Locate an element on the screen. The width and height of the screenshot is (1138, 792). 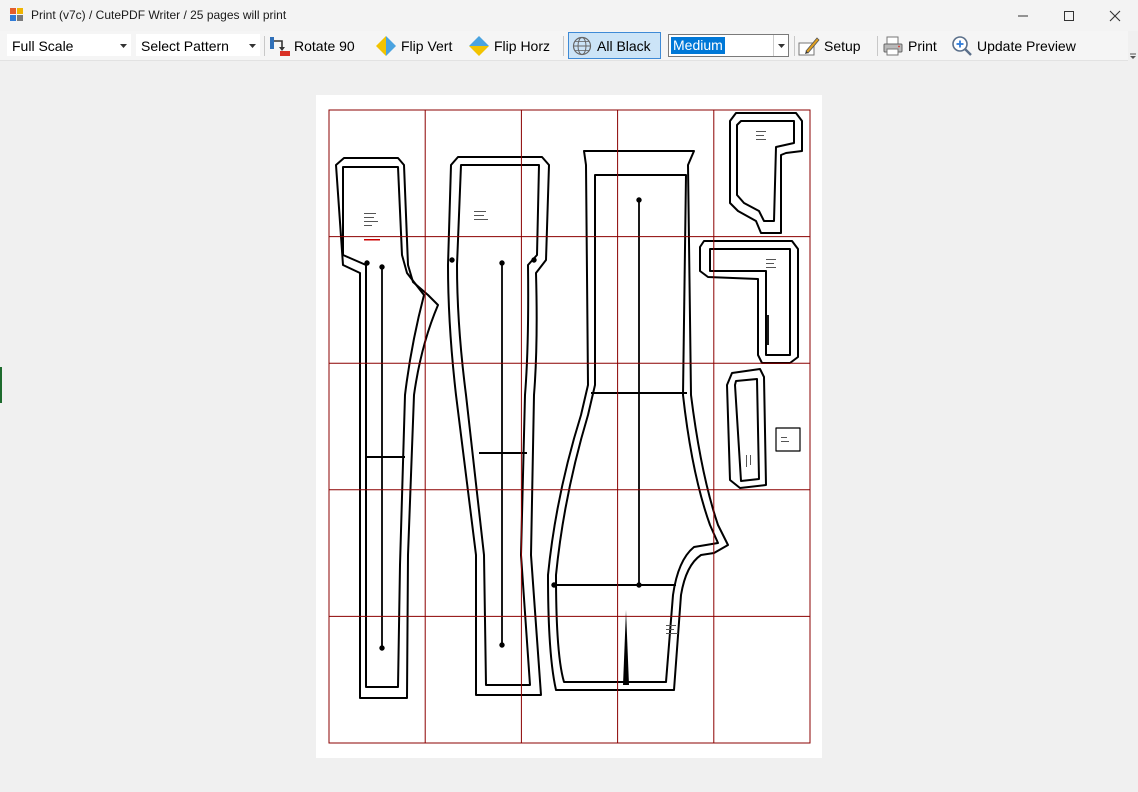
rotate-label: Rotate 90 is located at coordinates (324, 45).